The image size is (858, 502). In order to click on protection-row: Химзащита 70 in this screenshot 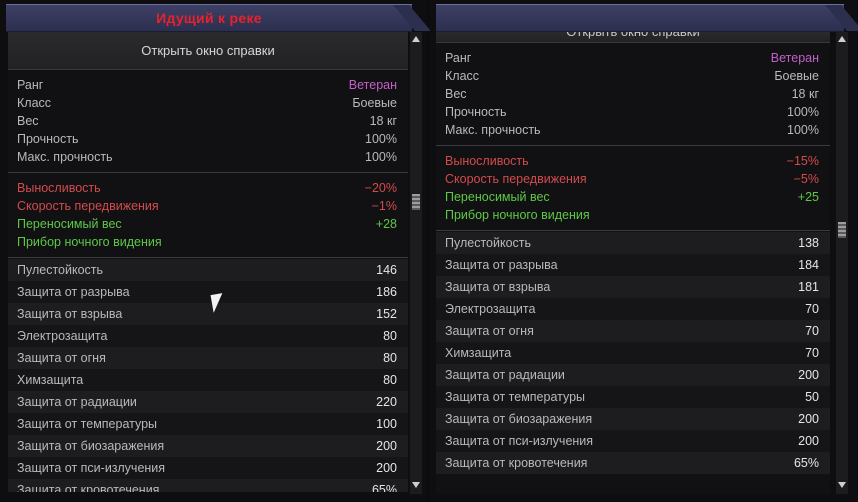, I will do `click(633, 353)`.